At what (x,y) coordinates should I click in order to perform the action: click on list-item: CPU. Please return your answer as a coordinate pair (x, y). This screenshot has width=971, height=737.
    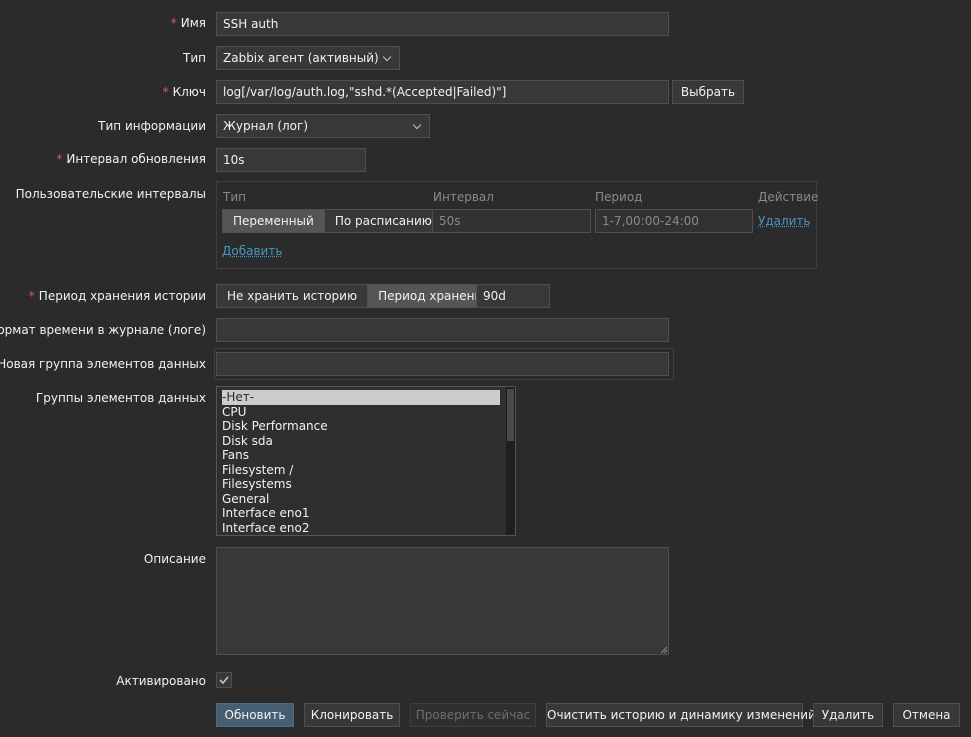
    Looking at the image, I should click on (366, 412).